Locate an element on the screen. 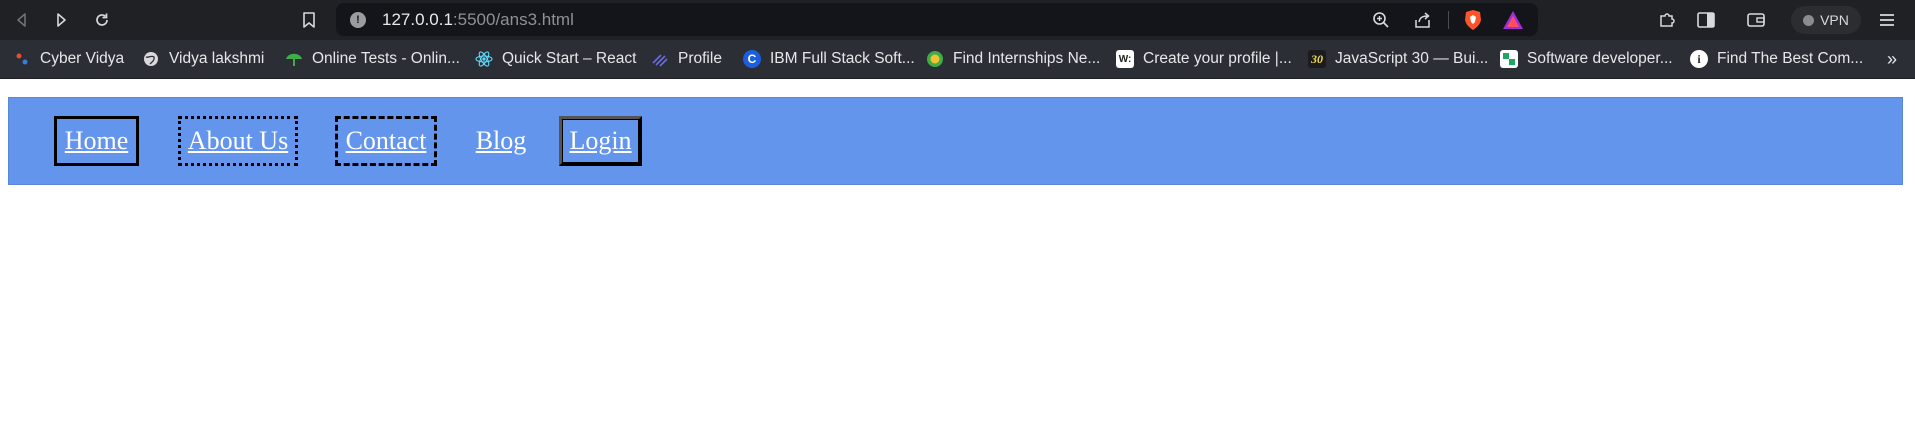 The width and height of the screenshot is (1915, 438). javascript30-icon: 30 is located at coordinates (1317, 59).